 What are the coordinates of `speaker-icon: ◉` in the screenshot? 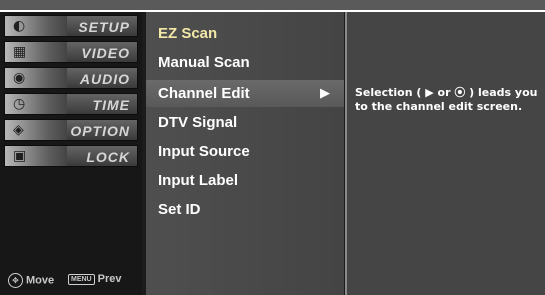 It's located at (36, 78).